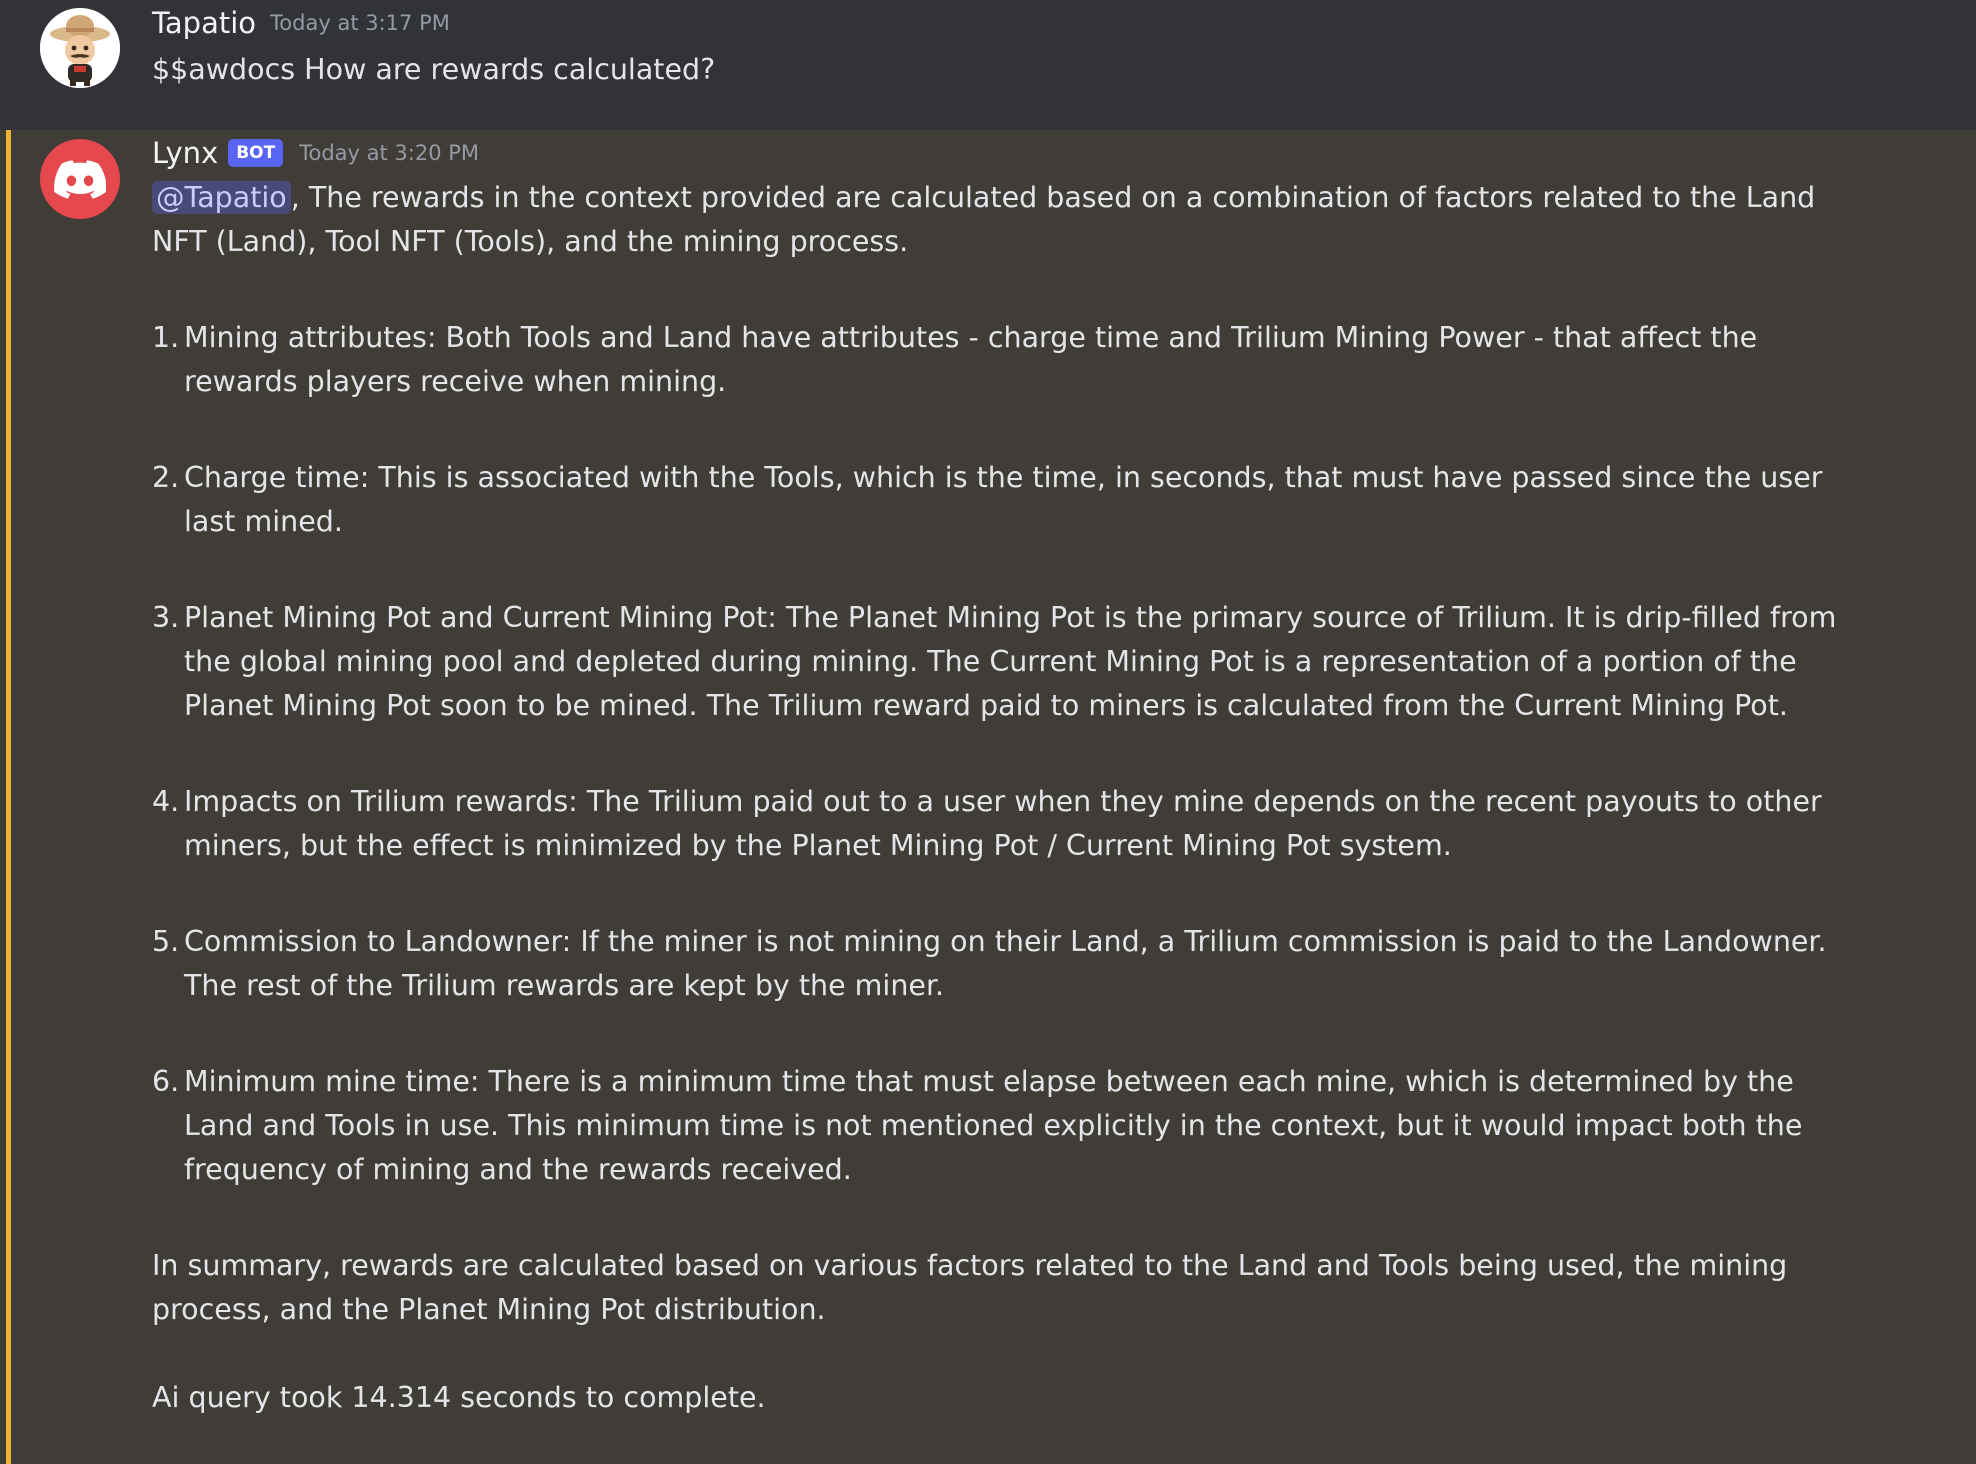 The height and width of the screenshot is (1464, 1976). What do you see at coordinates (221, 197) in the screenshot?
I see `user-mention: @Tapatio` at bounding box center [221, 197].